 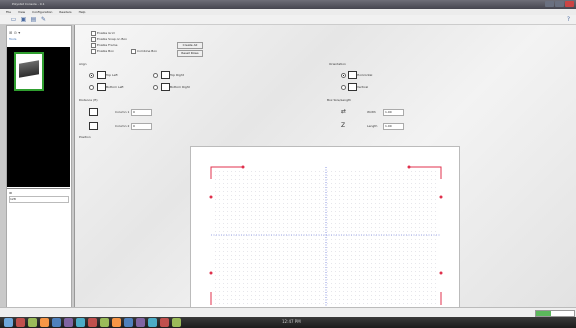 I want to click on column-2-spinner: 0, so click(x=141, y=126).